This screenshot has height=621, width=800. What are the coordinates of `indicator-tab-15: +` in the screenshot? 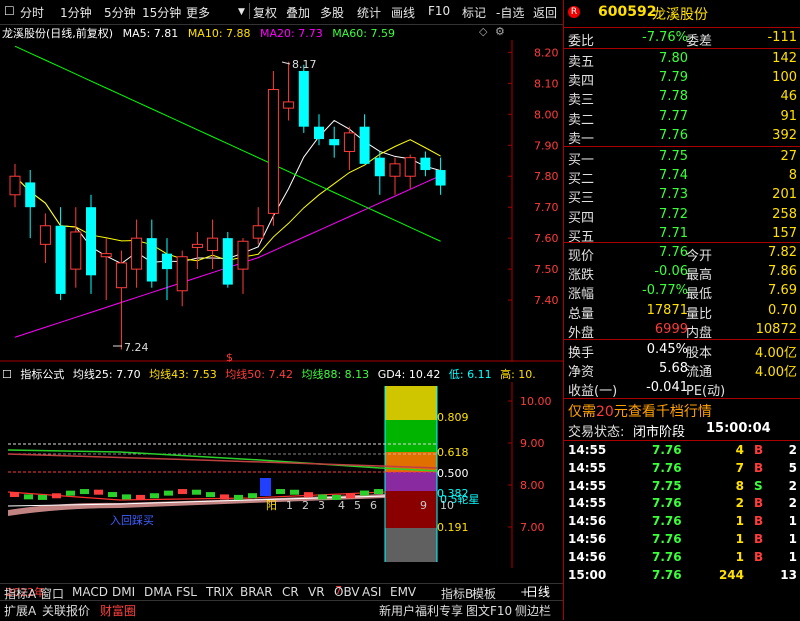 It's located at (525, 592).